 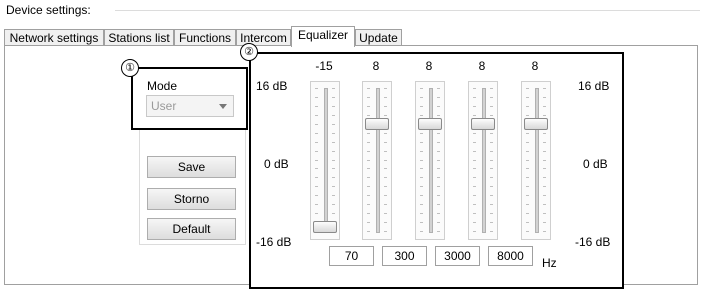 I want to click on tab-network-settings: Network settings, so click(x=54, y=37).